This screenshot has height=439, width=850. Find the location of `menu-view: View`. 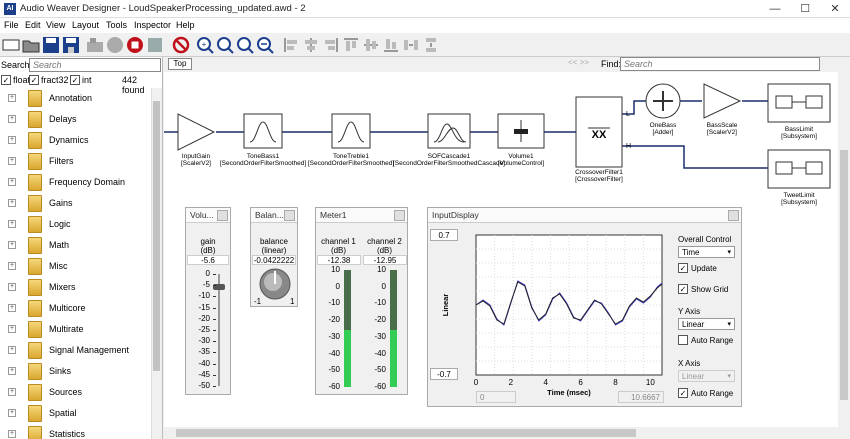

menu-view: View is located at coordinates (55, 25).